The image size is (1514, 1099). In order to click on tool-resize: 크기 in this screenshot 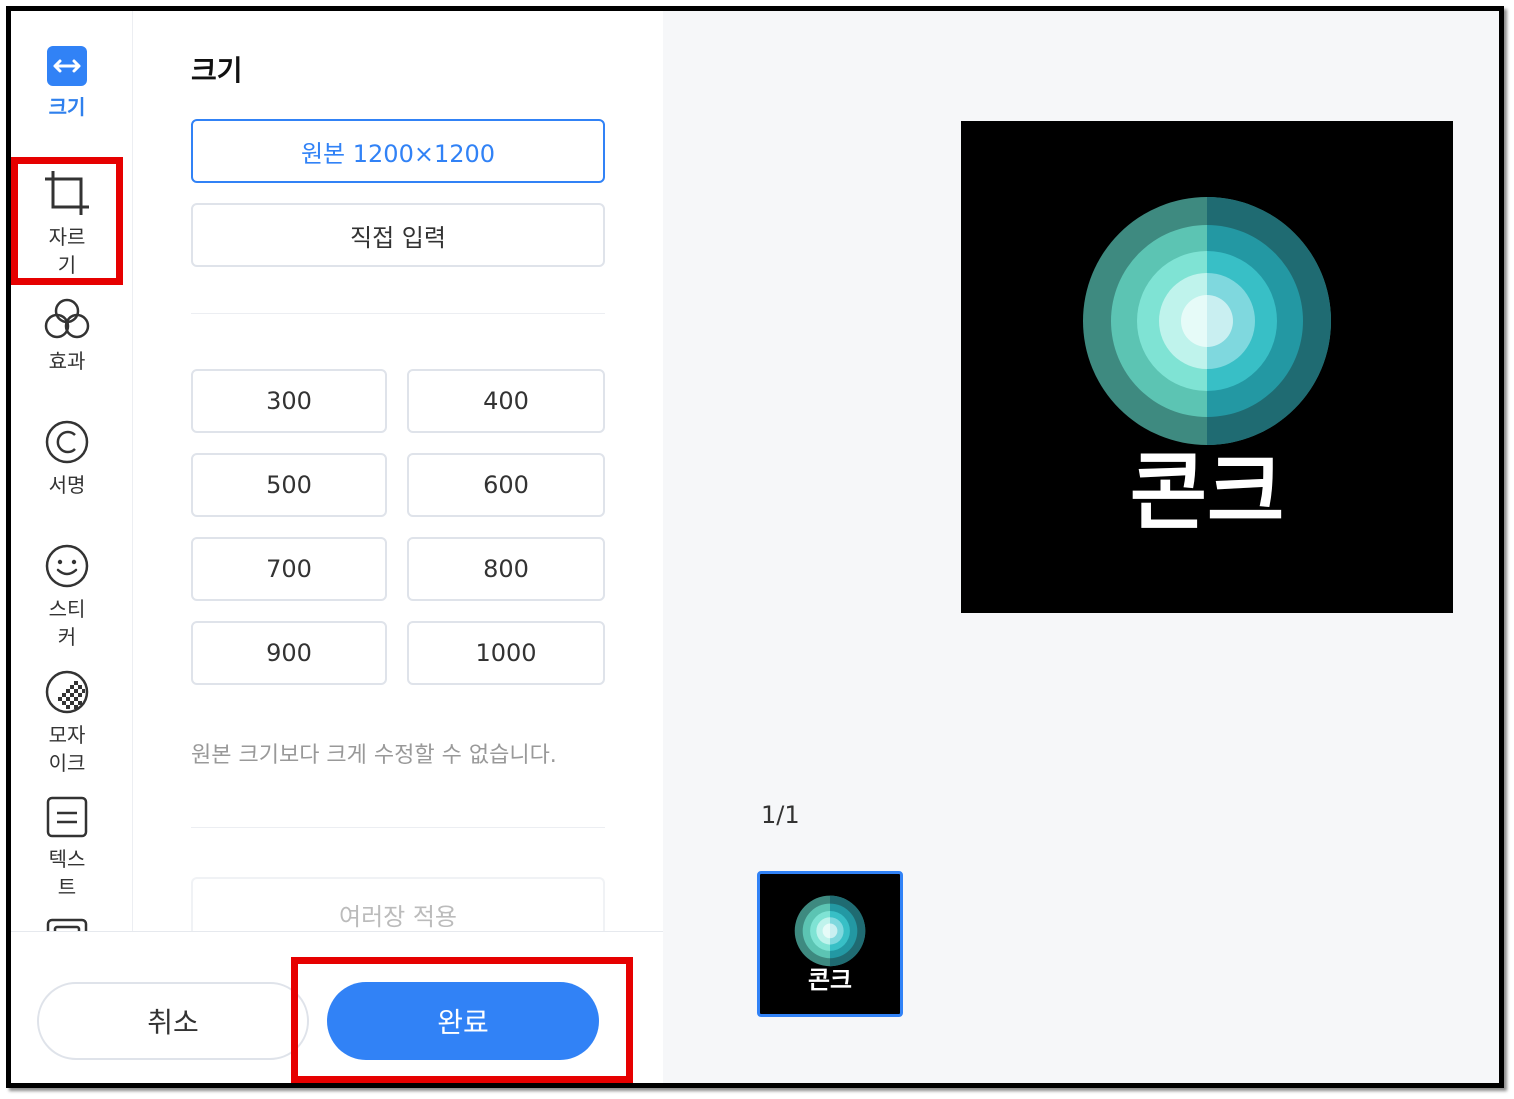, I will do `click(67, 83)`.